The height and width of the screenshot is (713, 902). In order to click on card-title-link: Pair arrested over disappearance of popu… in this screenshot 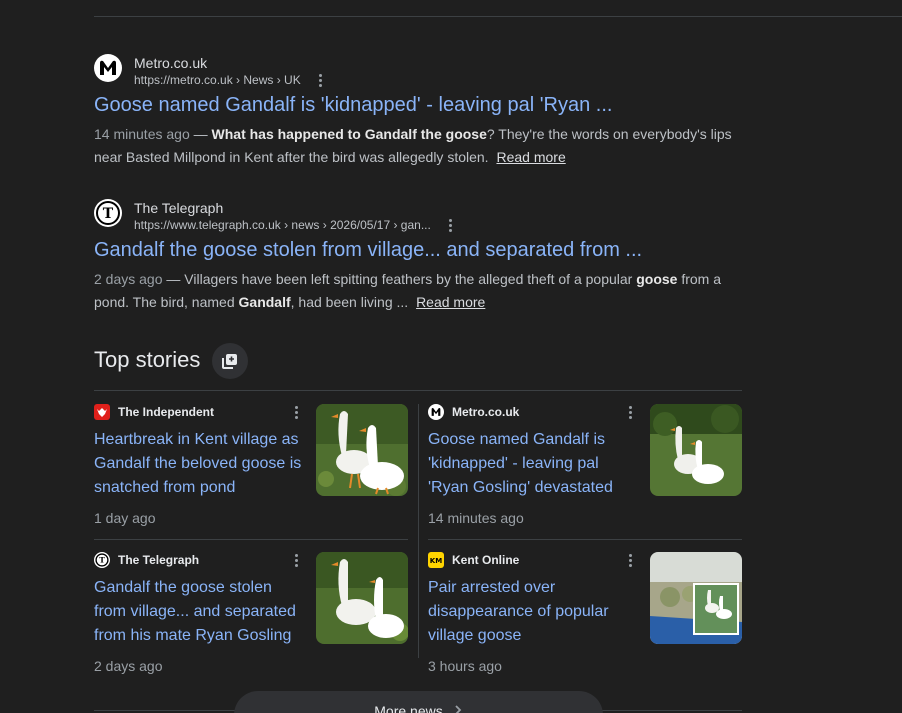, I will do `click(535, 612)`.